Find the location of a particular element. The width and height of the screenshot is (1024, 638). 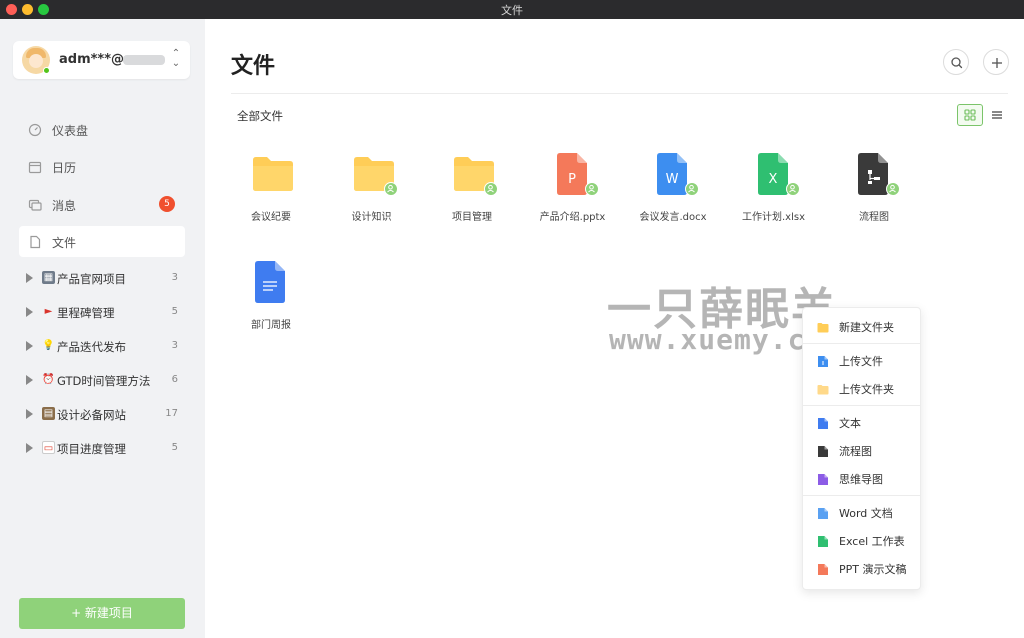

project-label: 里程碑管理 is located at coordinates (86, 313).